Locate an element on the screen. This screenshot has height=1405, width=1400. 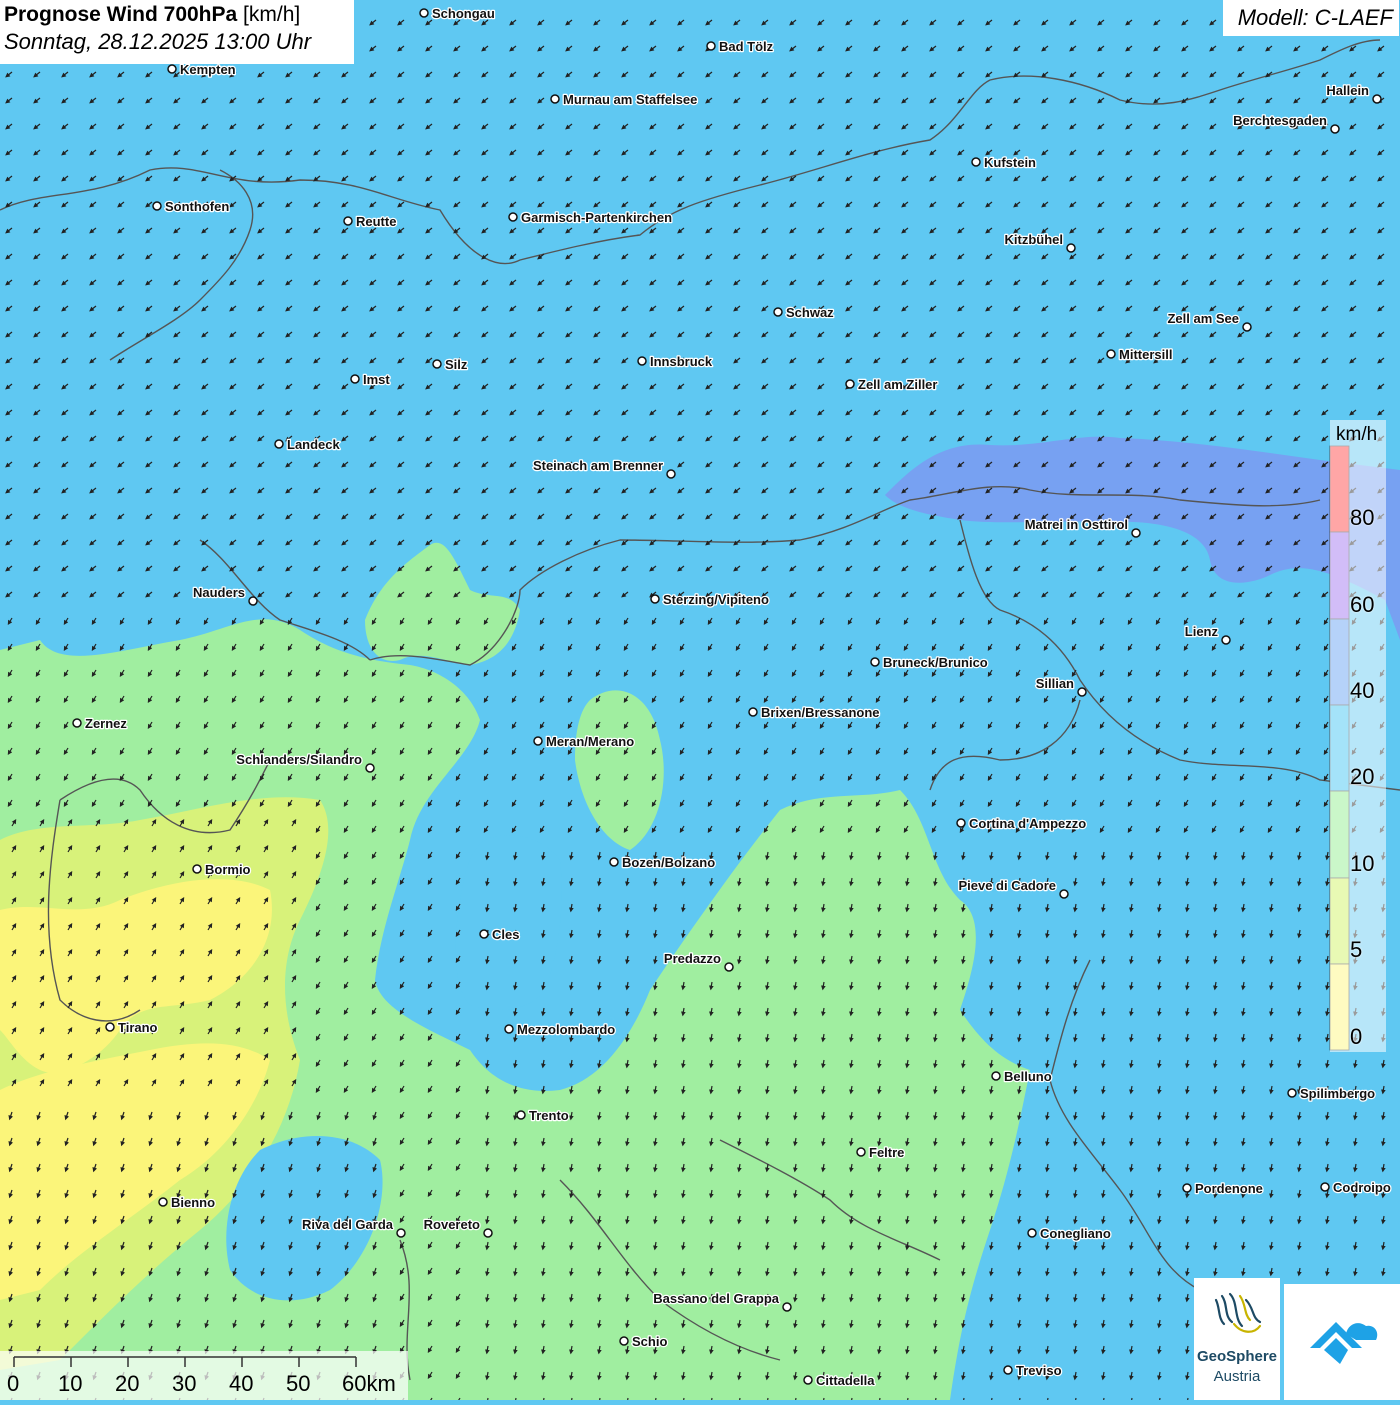
map-title: Prognose Wind 700hPa [km/h] is located at coordinates (177, 15).